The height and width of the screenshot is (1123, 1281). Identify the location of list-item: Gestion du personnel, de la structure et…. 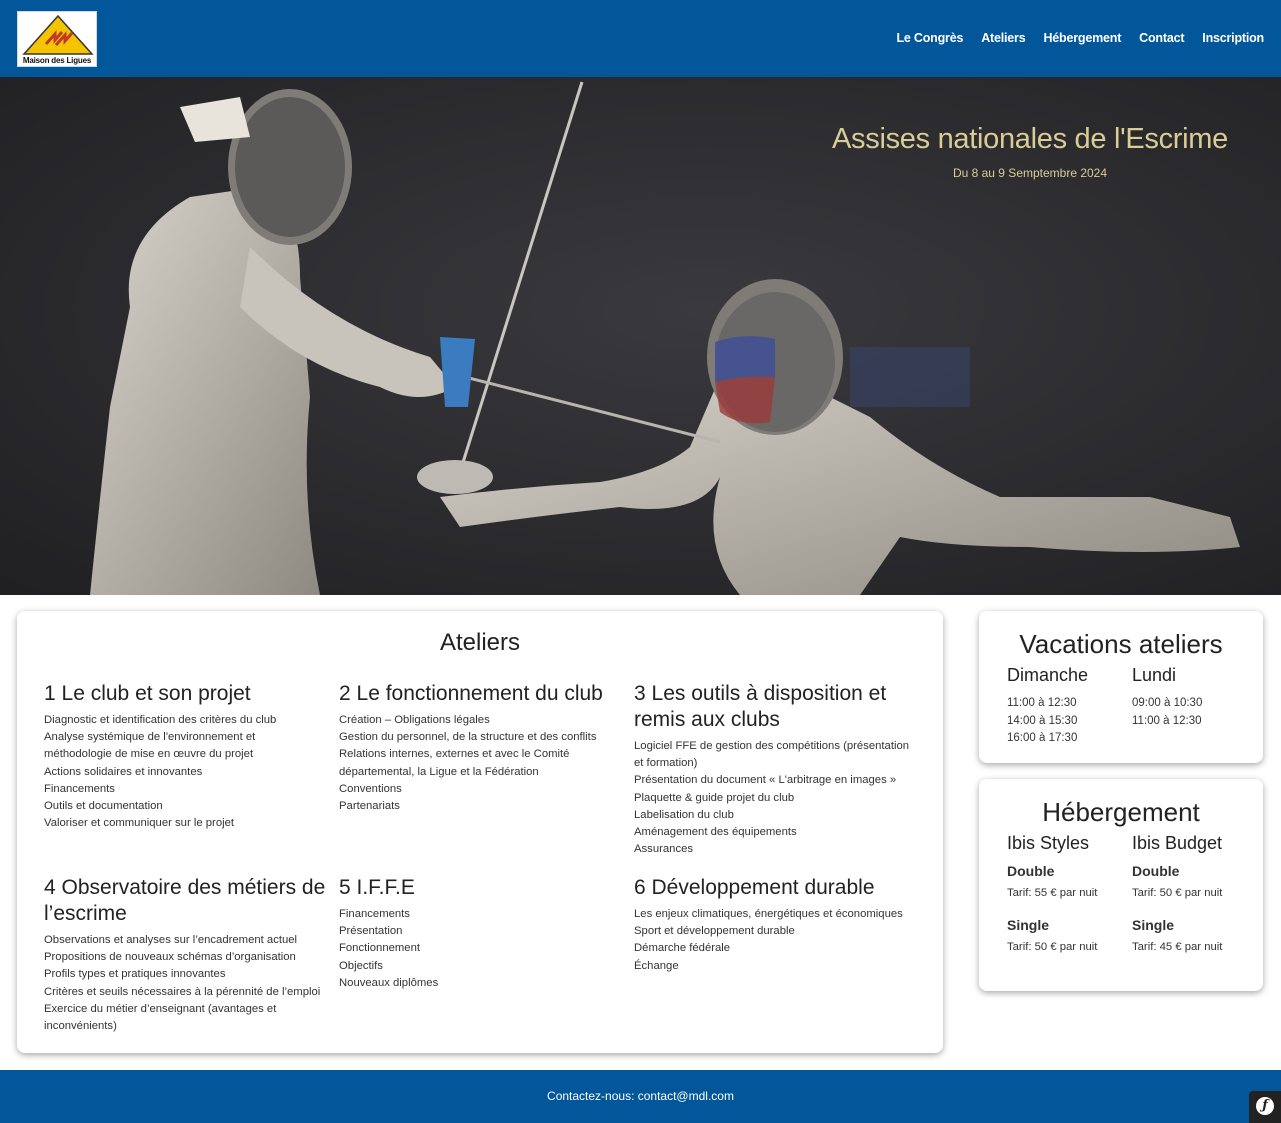
(468, 737).